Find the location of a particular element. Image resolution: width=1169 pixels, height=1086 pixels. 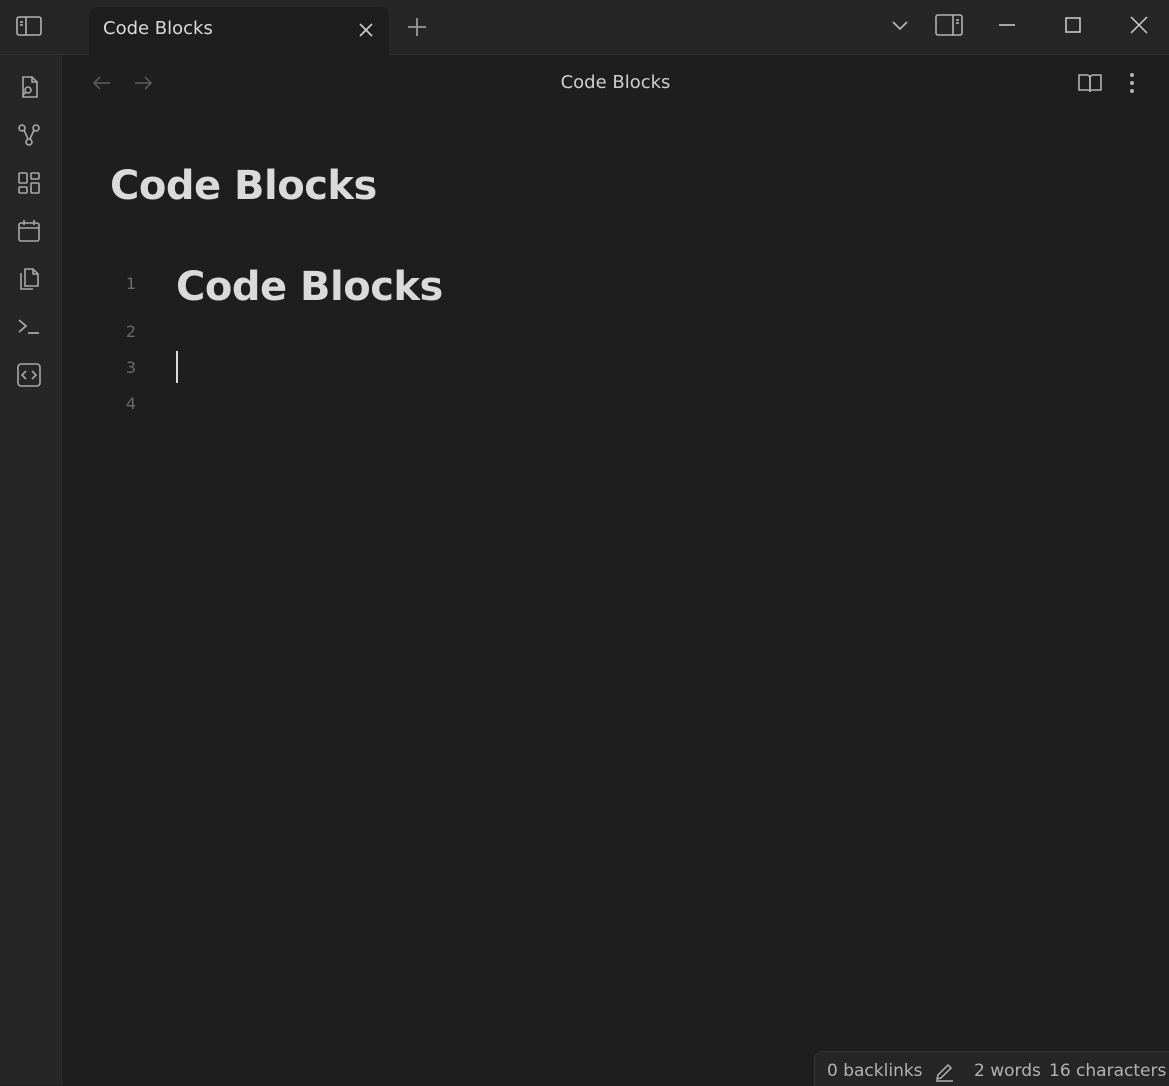

close-window-icon is located at coordinates (1139, 25).